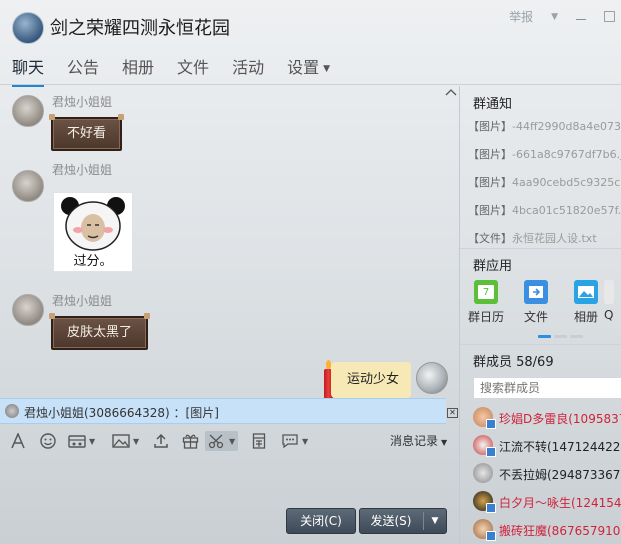 Image resolution: width=621 pixels, height=544 pixels. I want to click on announcements-title: 群通知, so click(493, 104).